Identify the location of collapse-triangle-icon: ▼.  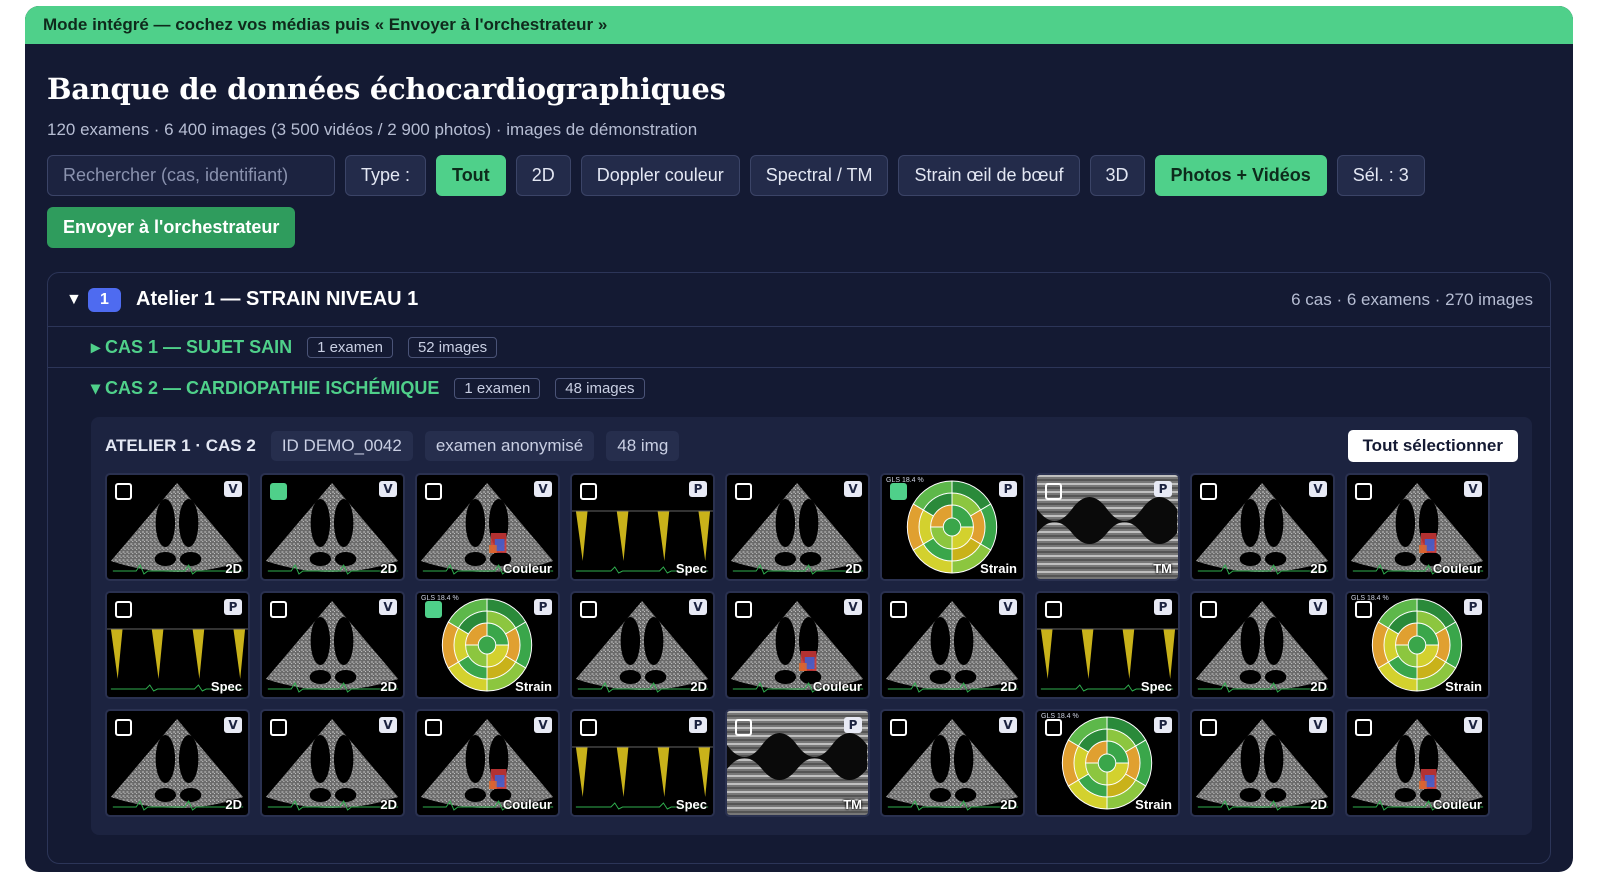
(76, 300).